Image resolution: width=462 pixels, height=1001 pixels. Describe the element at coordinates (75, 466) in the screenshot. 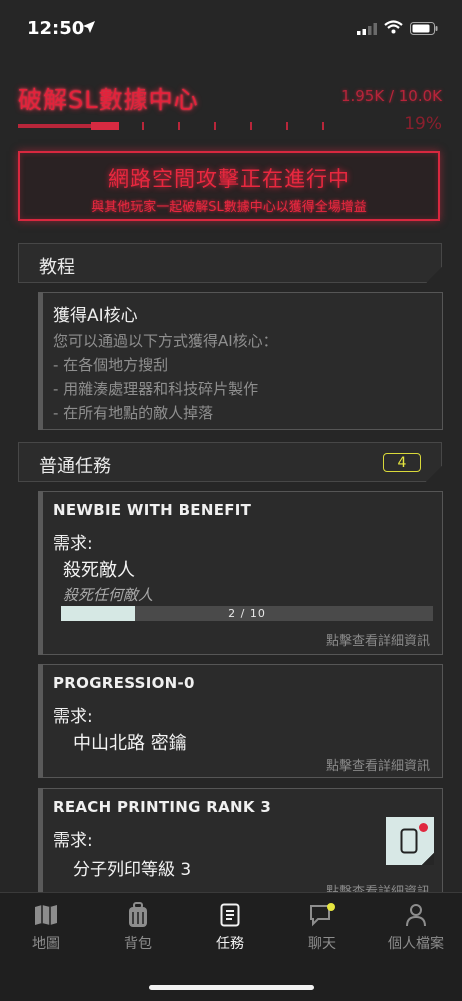

I see `section-label: 普通任務` at that location.